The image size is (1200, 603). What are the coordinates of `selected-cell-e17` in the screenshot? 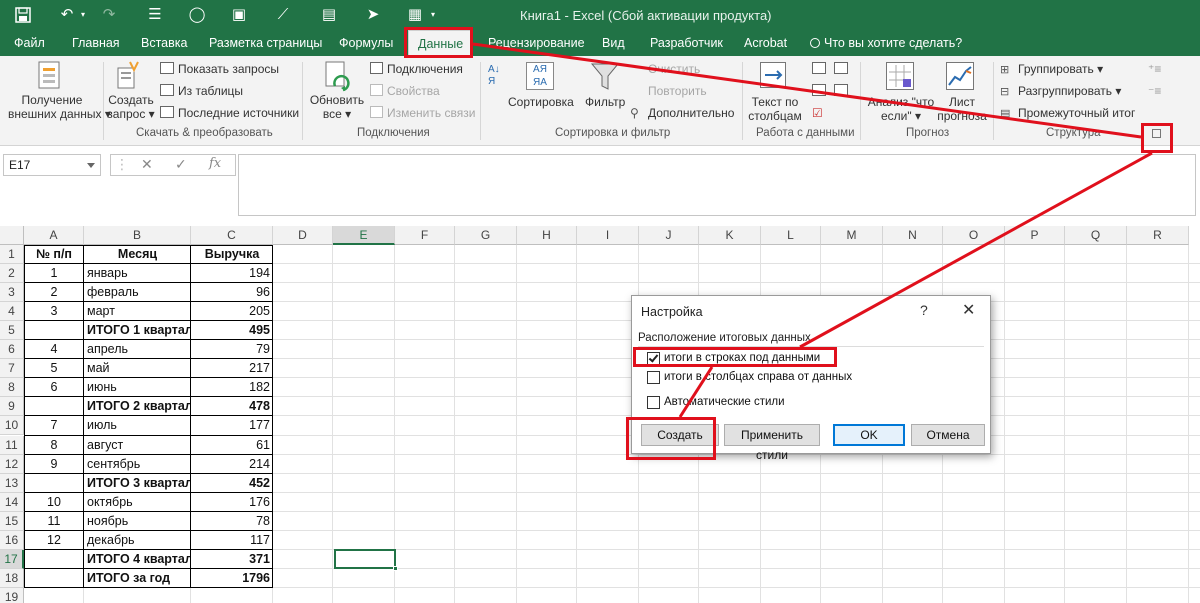 It's located at (366, 560).